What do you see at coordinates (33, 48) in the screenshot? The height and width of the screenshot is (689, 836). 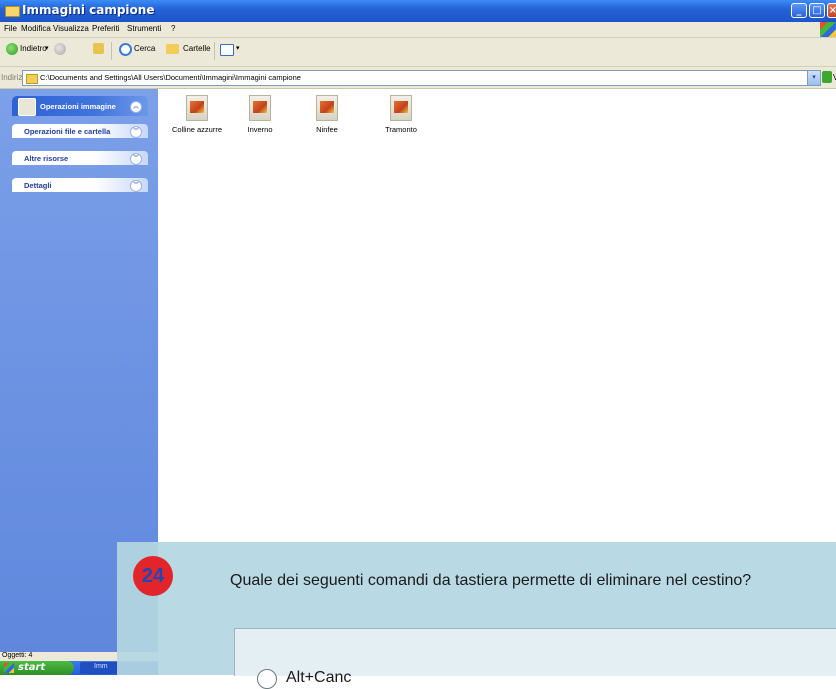 I see `back-button: Indietro` at bounding box center [33, 48].